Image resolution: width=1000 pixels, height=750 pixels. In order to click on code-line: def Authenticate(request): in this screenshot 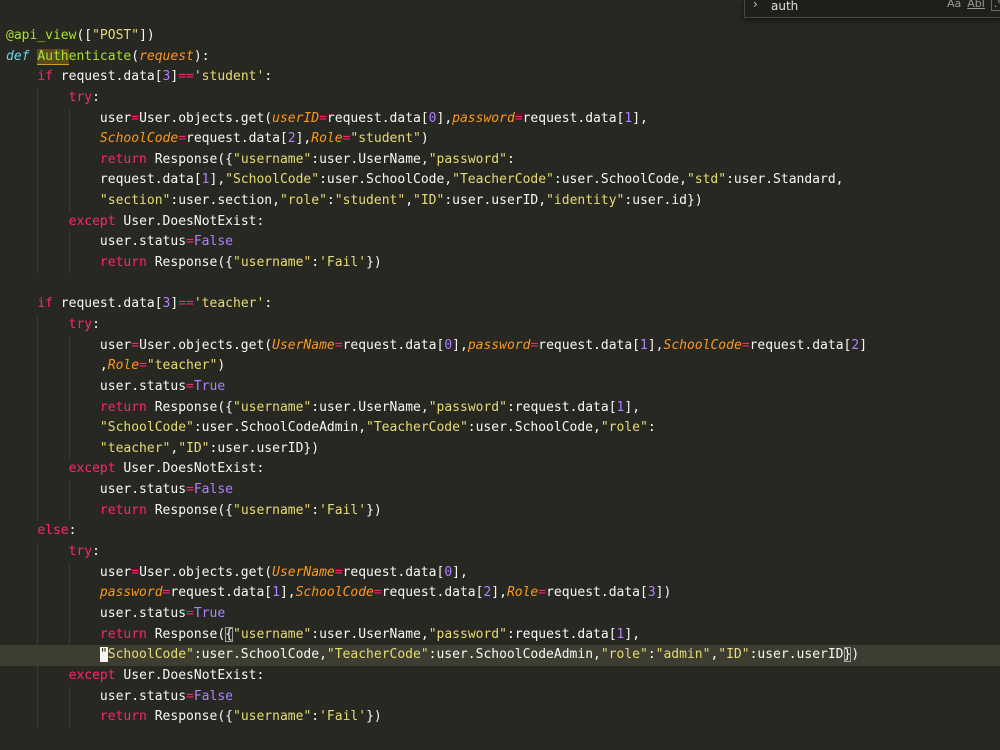, I will do `click(503, 57)`.